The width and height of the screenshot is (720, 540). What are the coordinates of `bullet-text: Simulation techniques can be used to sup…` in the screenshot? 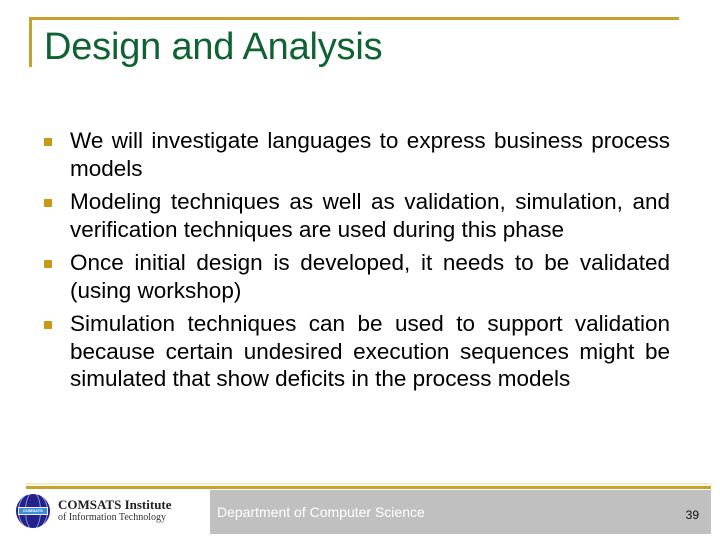 It's located at (370, 351).